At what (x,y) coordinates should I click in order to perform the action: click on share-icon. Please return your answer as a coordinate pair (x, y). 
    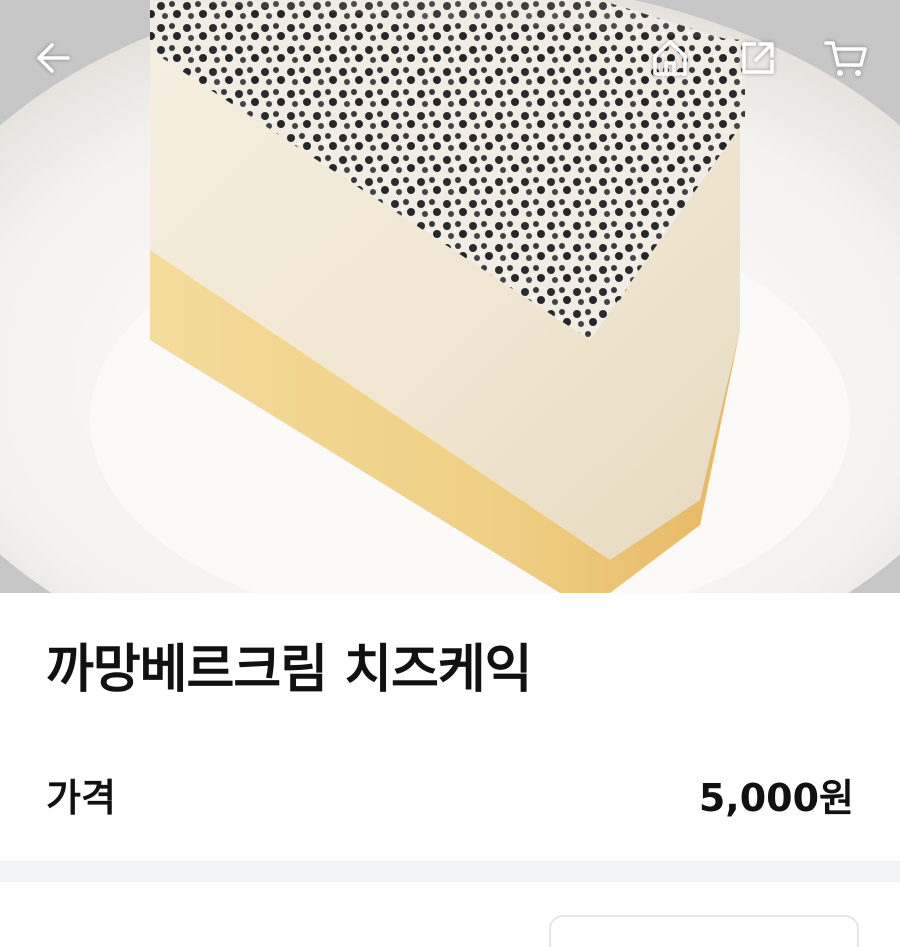
    Looking at the image, I should click on (758, 58).